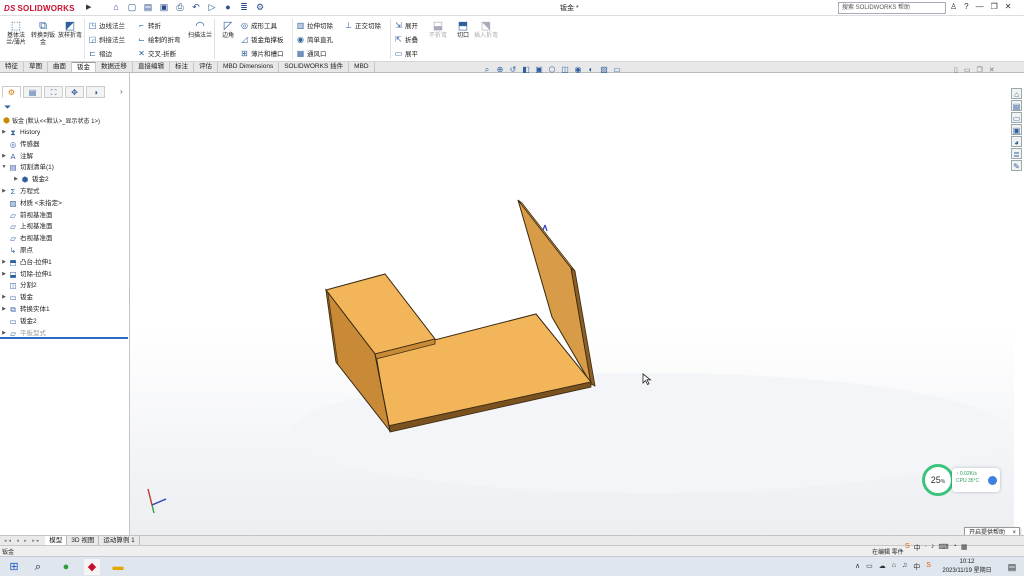 This screenshot has width=1024, height=576. What do you see at coordinates (64, 298) in the screenshot?
I see `tree-item: ▶ ▭ 钣金` at bounding box center [64, 298].